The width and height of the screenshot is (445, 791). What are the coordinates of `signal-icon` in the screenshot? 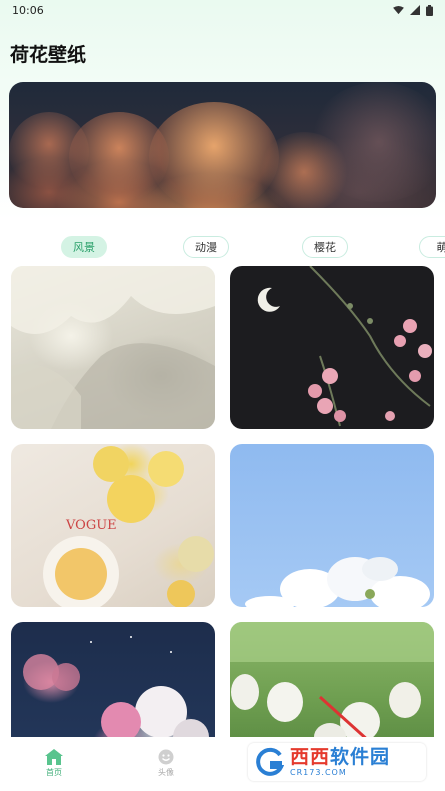 It's located at (415, 10).